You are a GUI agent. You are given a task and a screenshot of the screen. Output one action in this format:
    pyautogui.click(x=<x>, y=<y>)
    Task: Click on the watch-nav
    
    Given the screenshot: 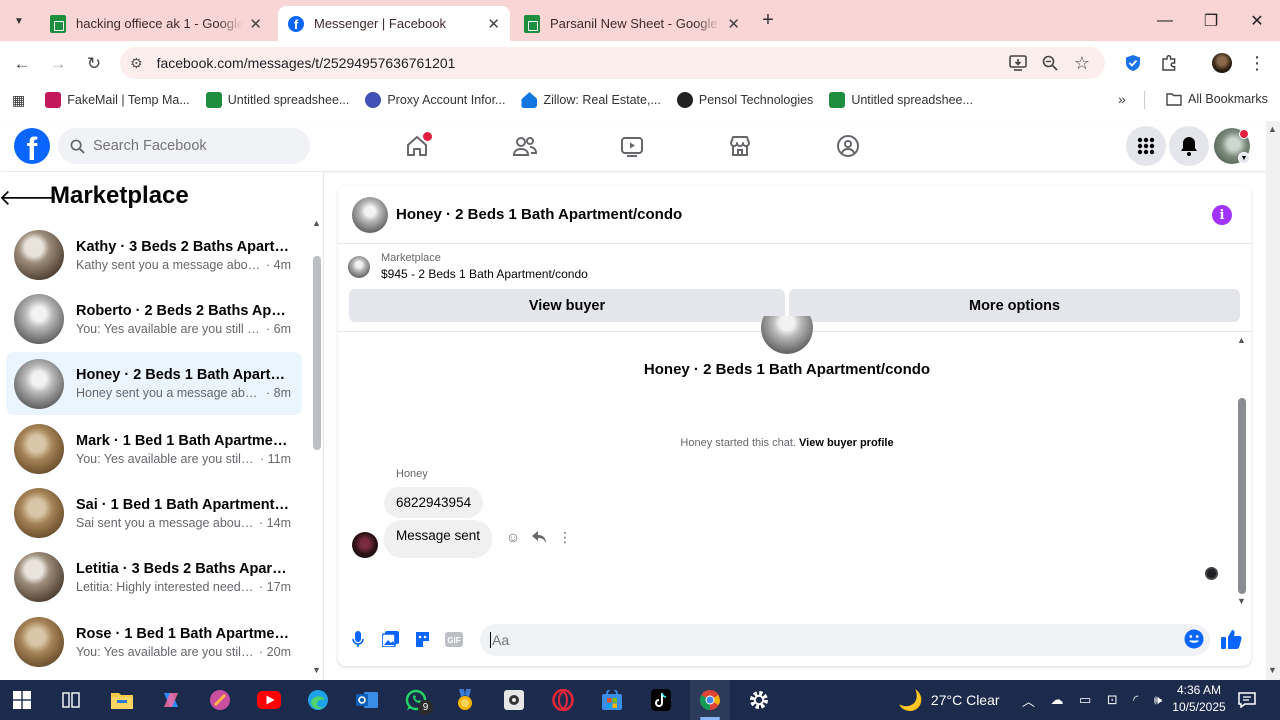 What is the action you would take?
    pyautogui.click(x=632, y=146)
    